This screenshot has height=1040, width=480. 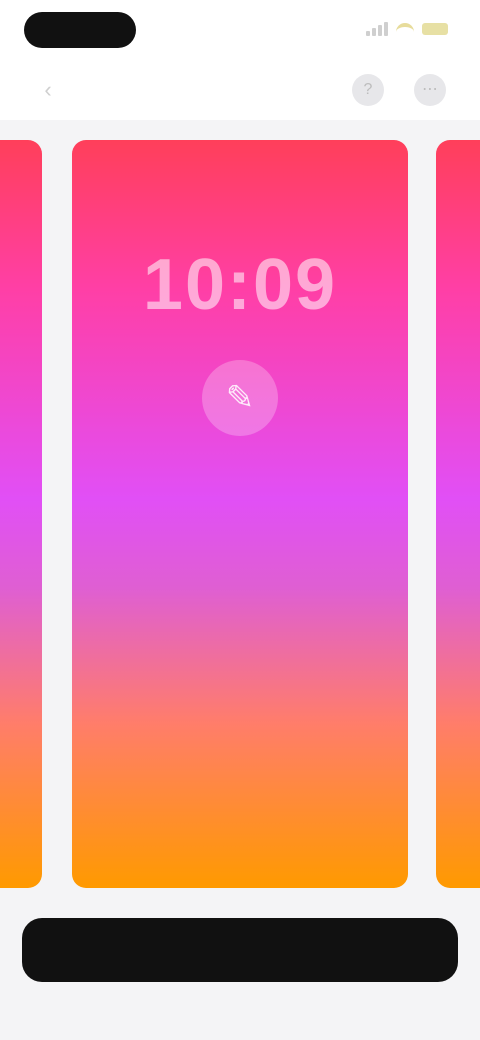 I want to click on more-icon: ⋯, so click(x=430, y=89).